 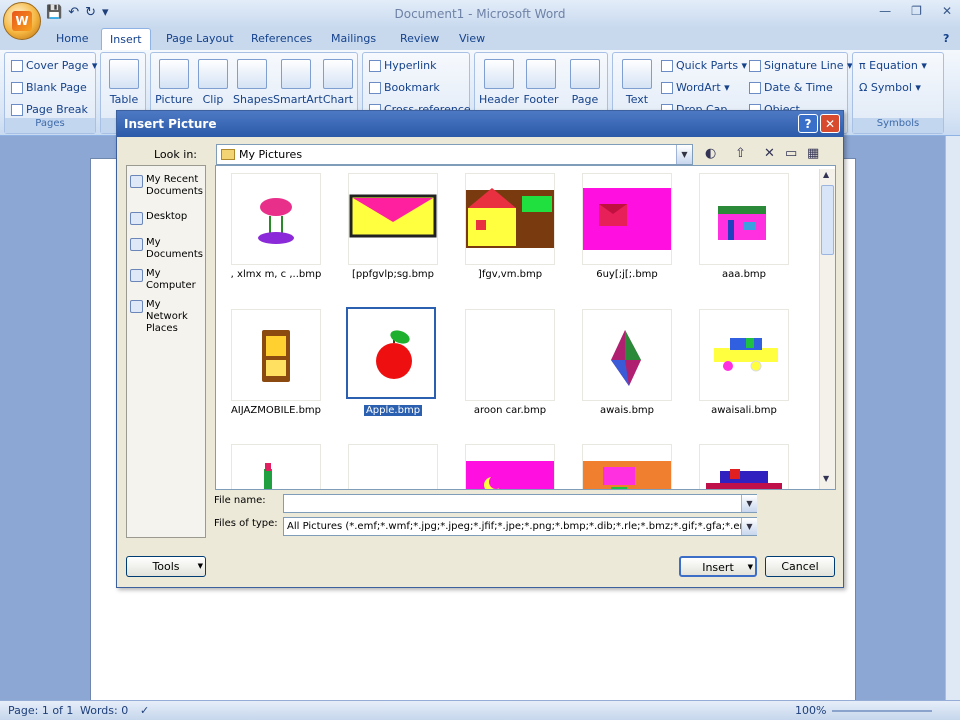 I want to click on date-time-icon, so click(x=755, y=88).